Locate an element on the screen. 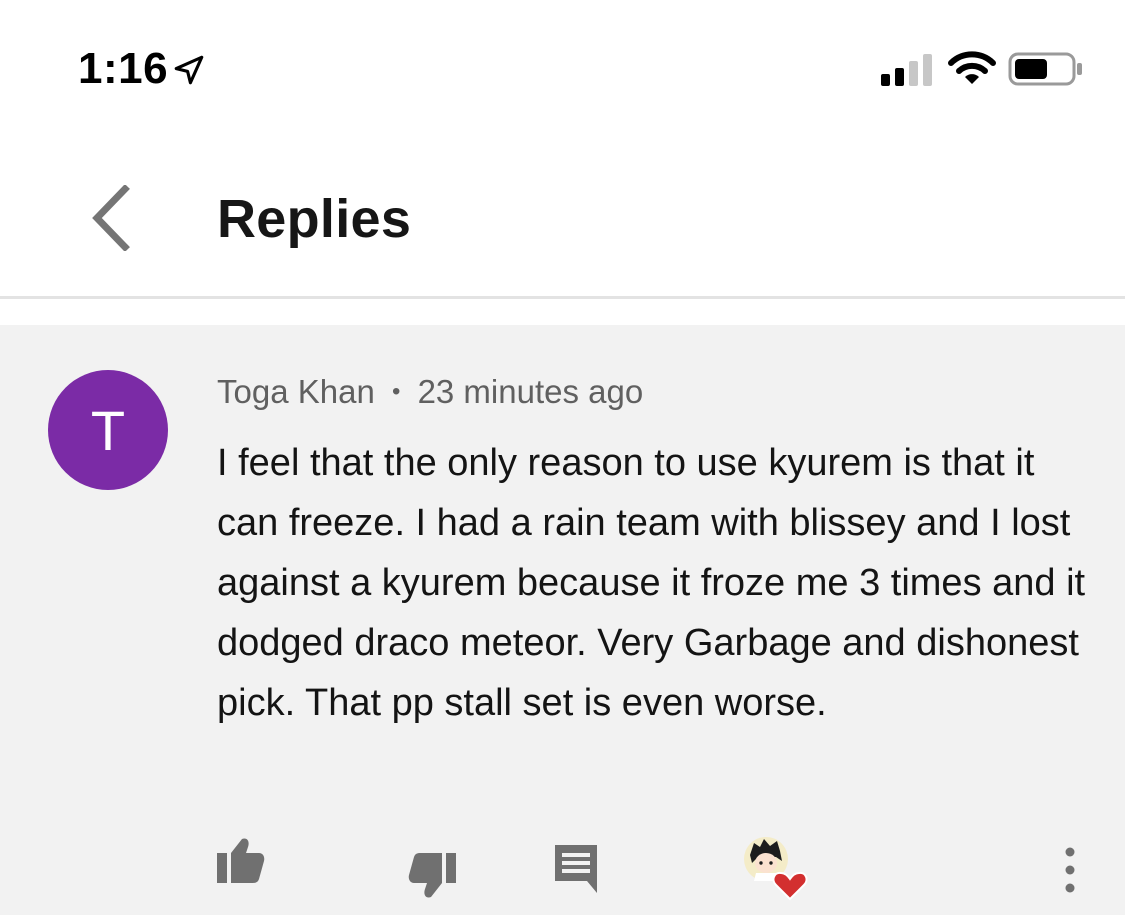 This screenshot has height=915, width=1125. avatar: T is located at coordinates (108, 430).